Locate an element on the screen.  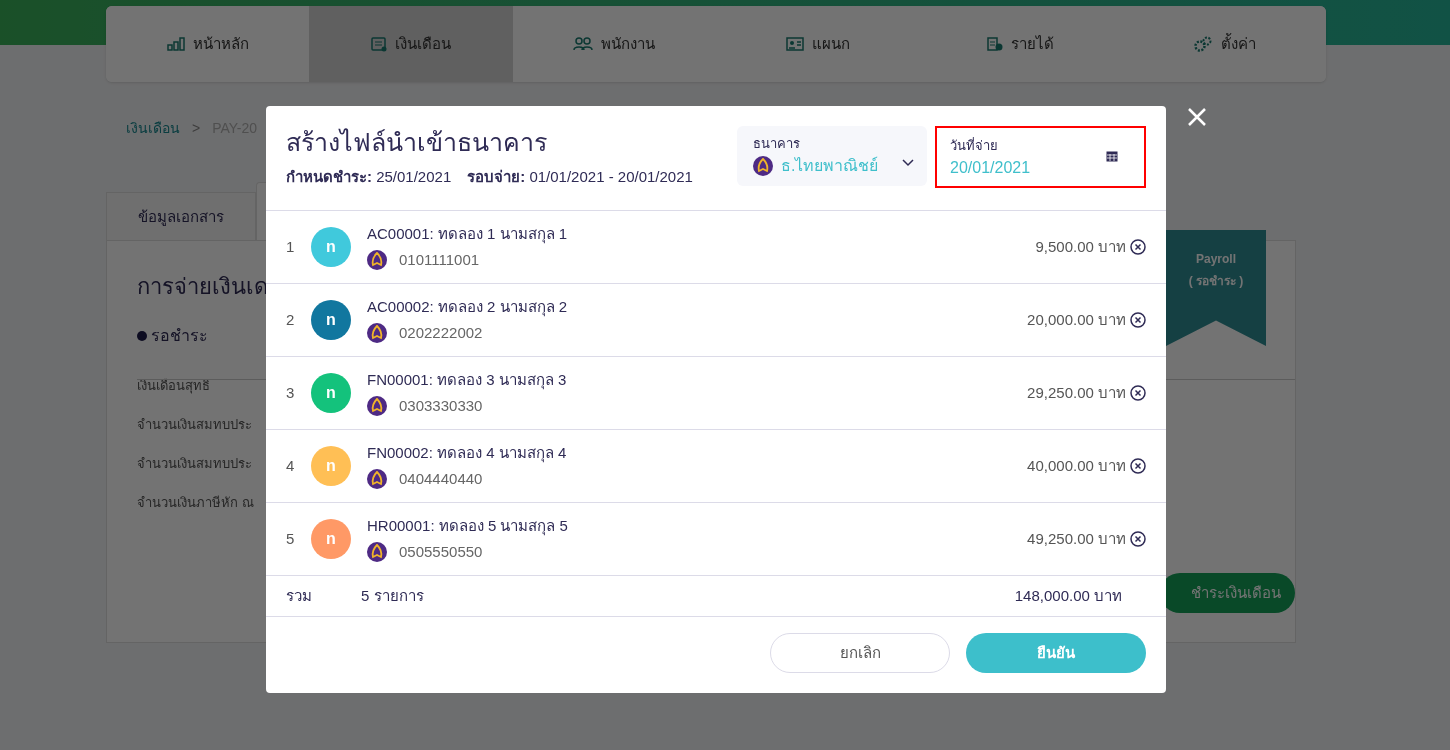
nav-tab: รายได้ is located at coordinates (1021, 44).